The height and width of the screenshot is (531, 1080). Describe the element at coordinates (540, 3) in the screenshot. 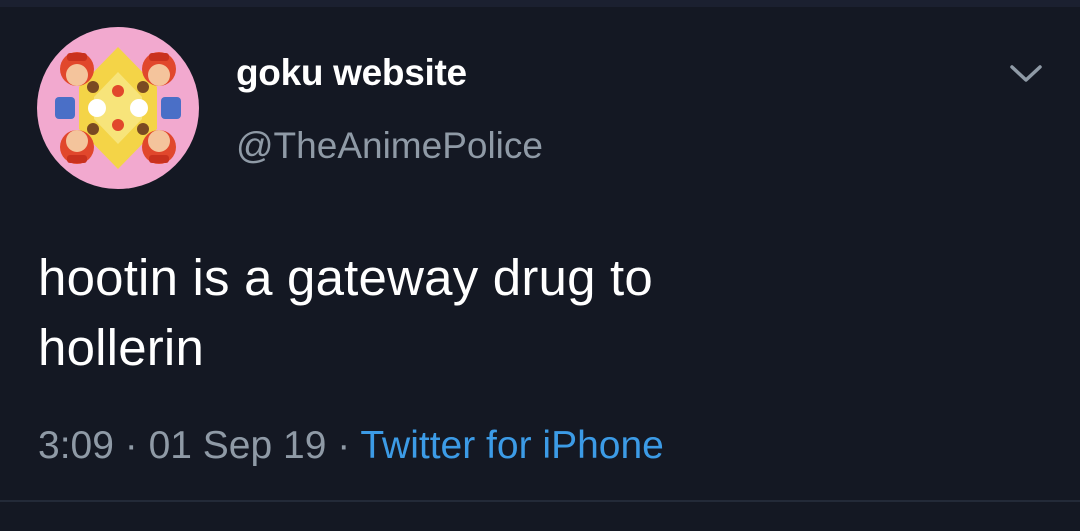

I see `top-divider` at that location.